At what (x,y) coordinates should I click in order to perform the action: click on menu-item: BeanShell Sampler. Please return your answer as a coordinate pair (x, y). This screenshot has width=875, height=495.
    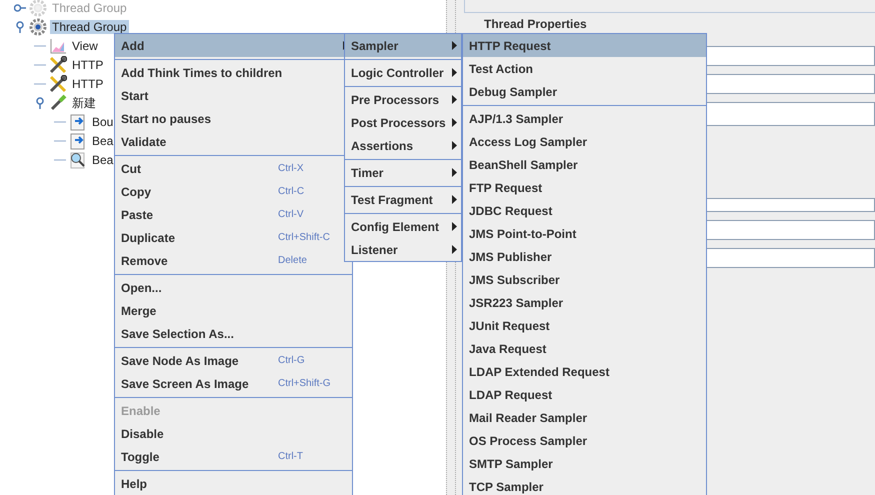
    Looking at the image, I should click on (584, 164).